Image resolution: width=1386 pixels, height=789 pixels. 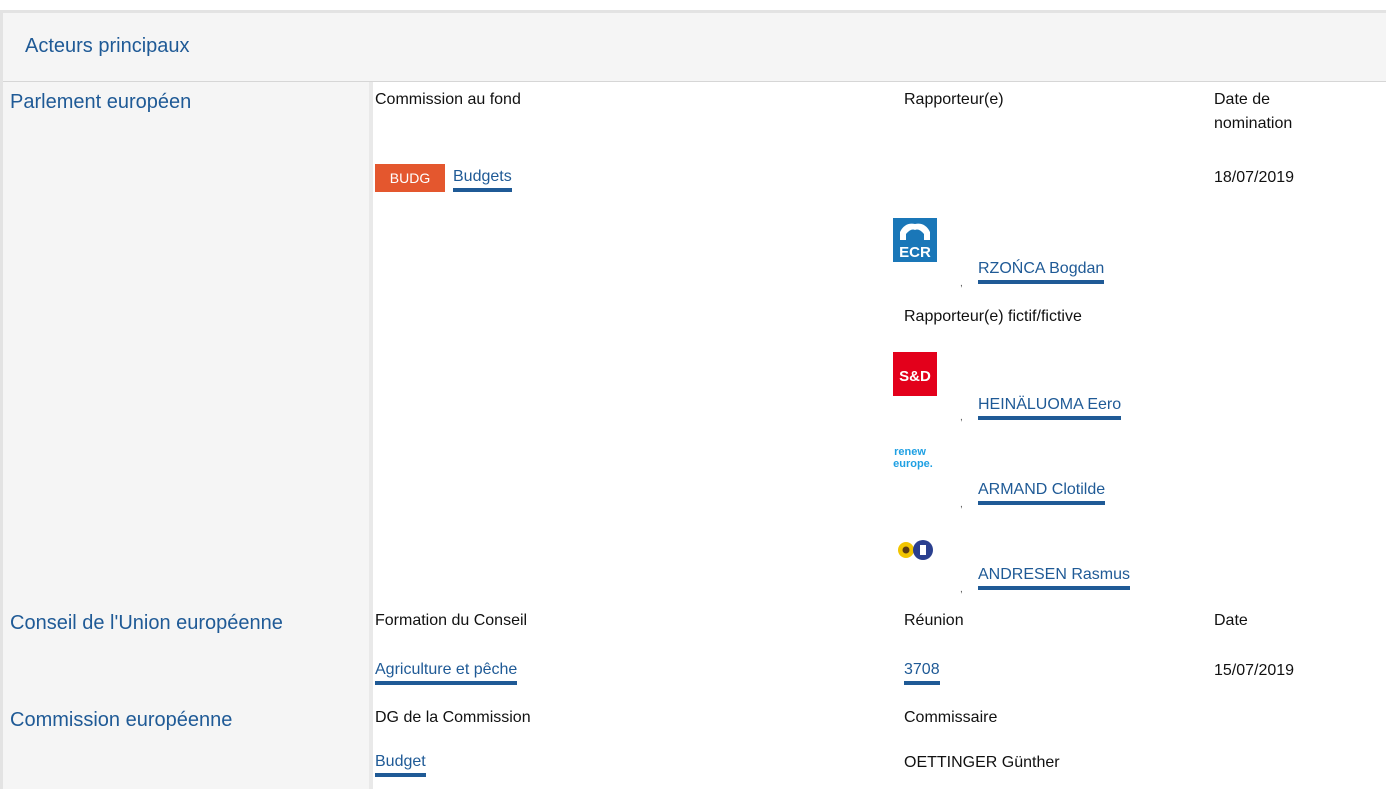 What do you see at coordinates (694, 47) in the screenshot?
I see `section-header: Acteurs principaux` at bounding box center [694, 47].